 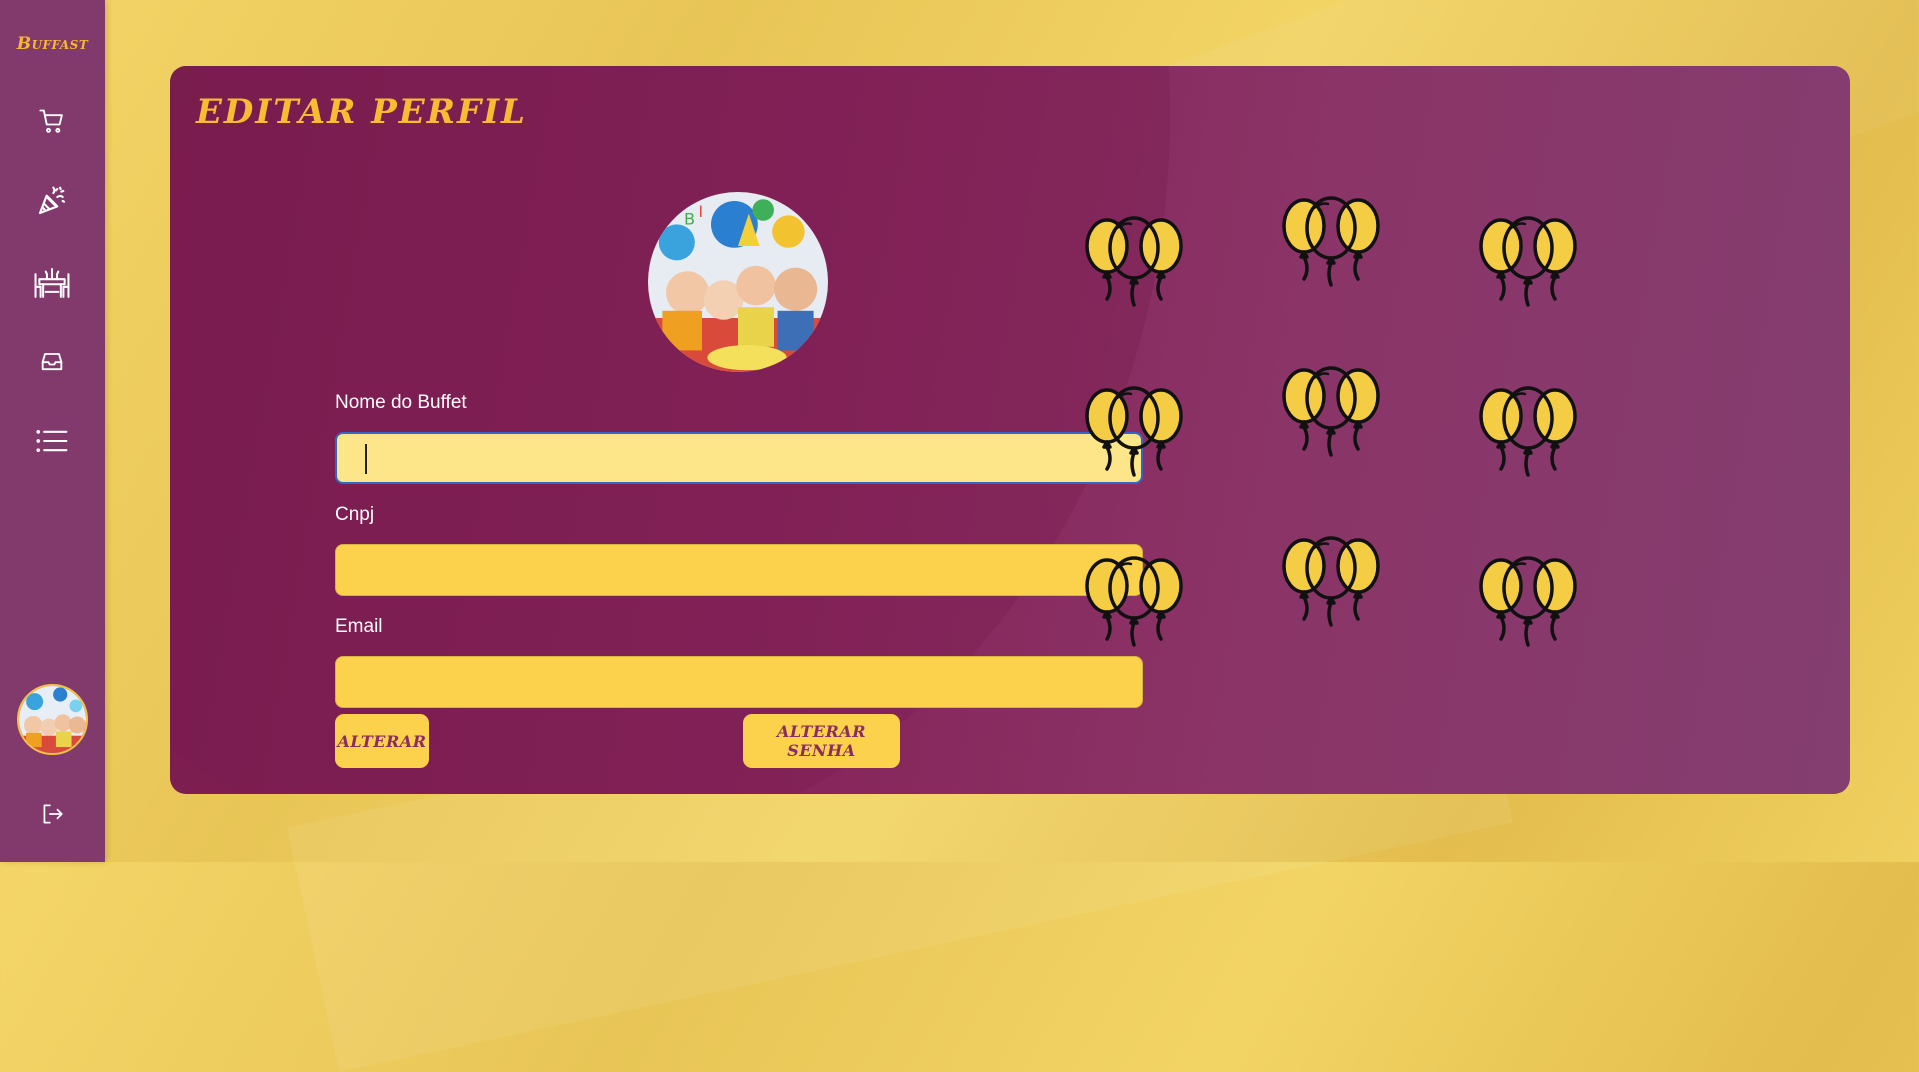 I want to click on logout-button, so click(x=52, y=814).